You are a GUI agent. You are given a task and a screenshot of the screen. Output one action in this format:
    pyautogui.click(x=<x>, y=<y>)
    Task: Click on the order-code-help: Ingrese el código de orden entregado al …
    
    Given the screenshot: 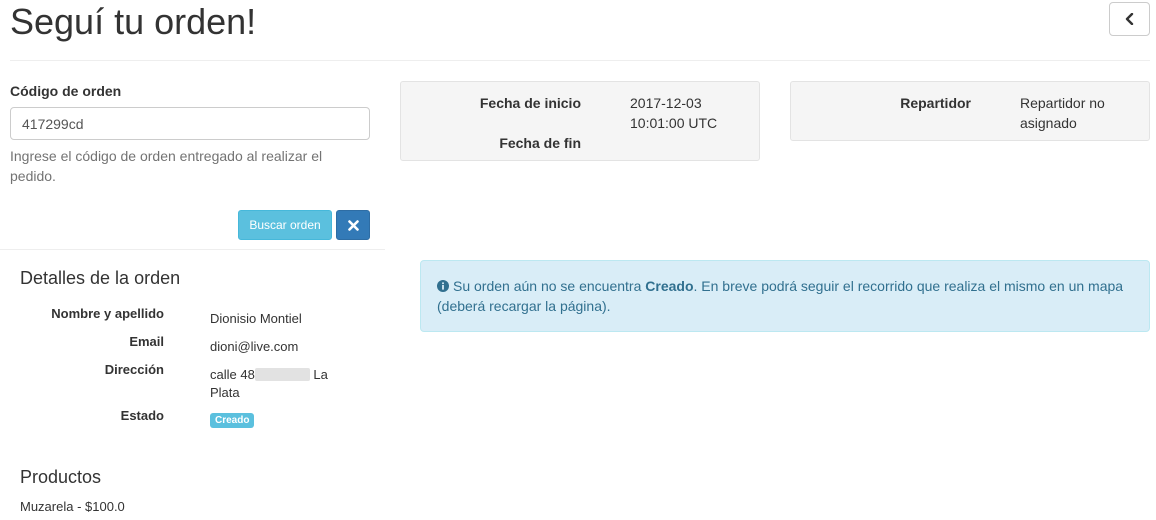 What is the action you would take?
    pyautogui.click(x=166, y=166)
    